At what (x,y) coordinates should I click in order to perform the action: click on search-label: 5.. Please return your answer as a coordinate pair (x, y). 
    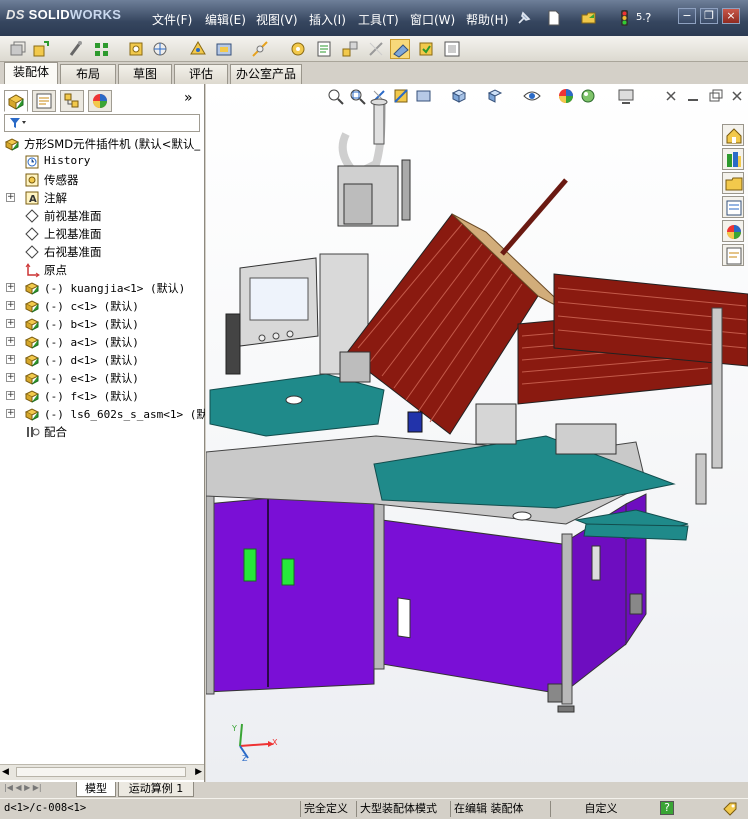
    Looking at the image, I should click on (641, 17).